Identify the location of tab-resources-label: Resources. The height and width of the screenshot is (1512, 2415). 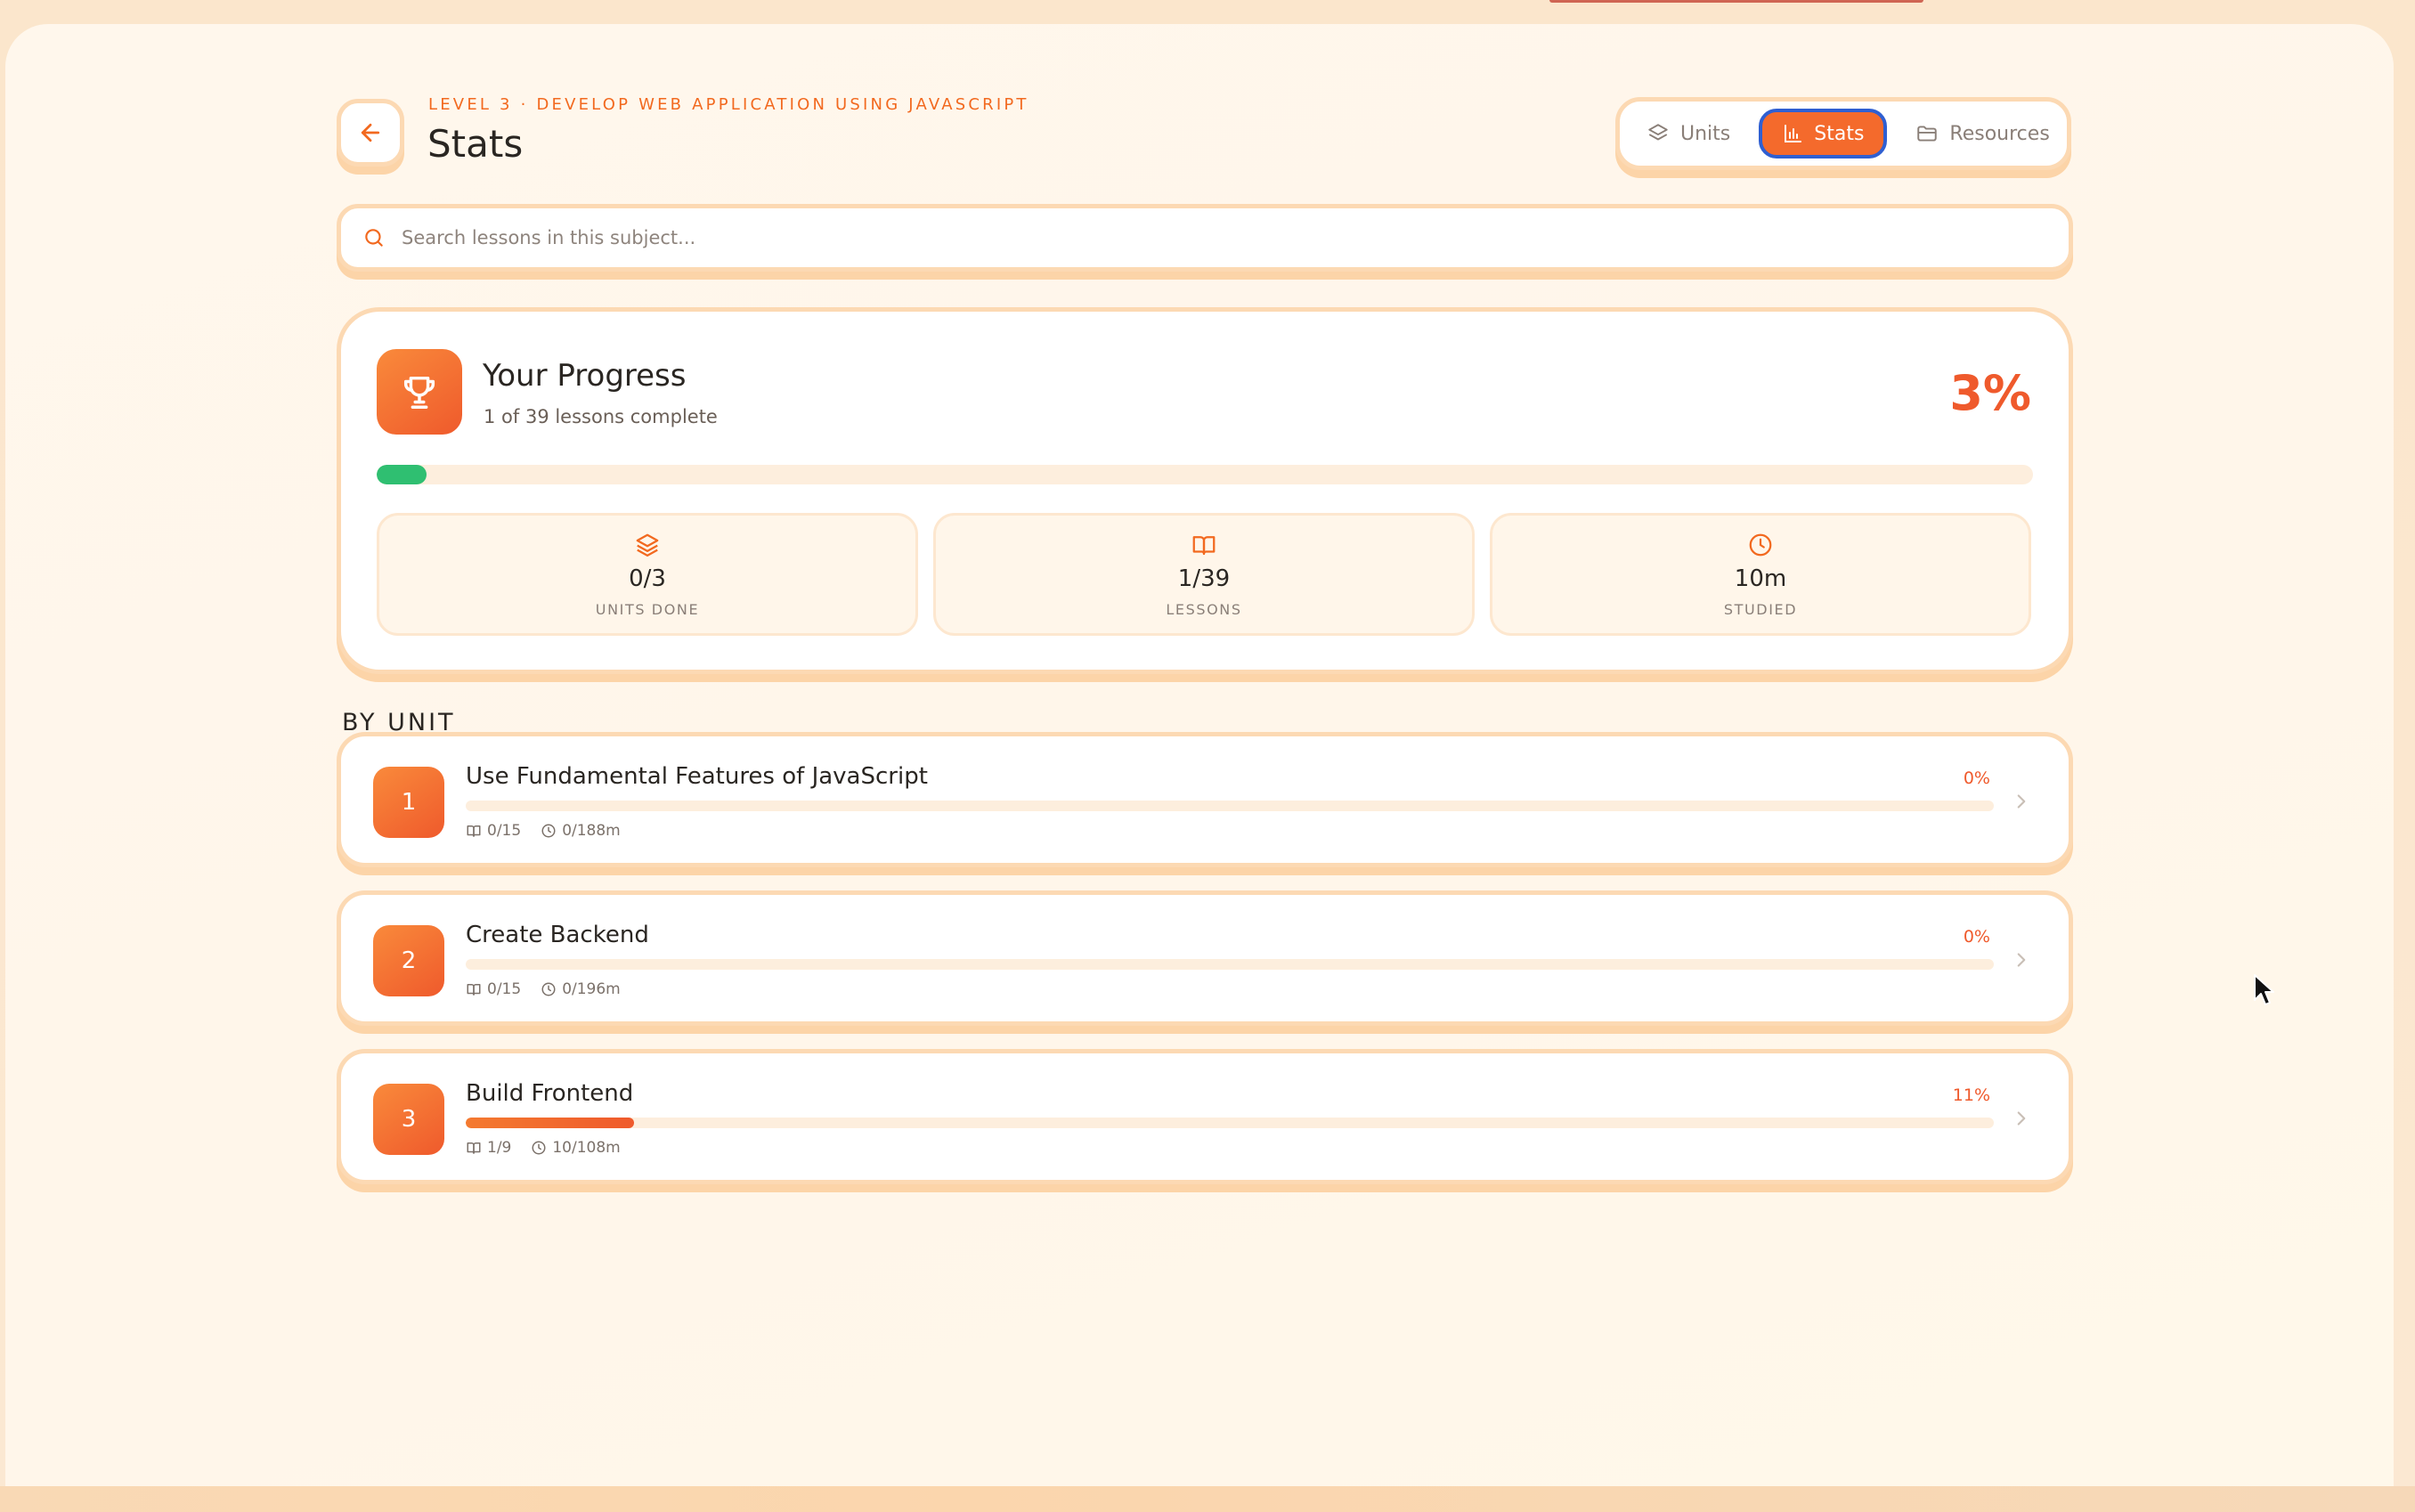
(1999, 133).